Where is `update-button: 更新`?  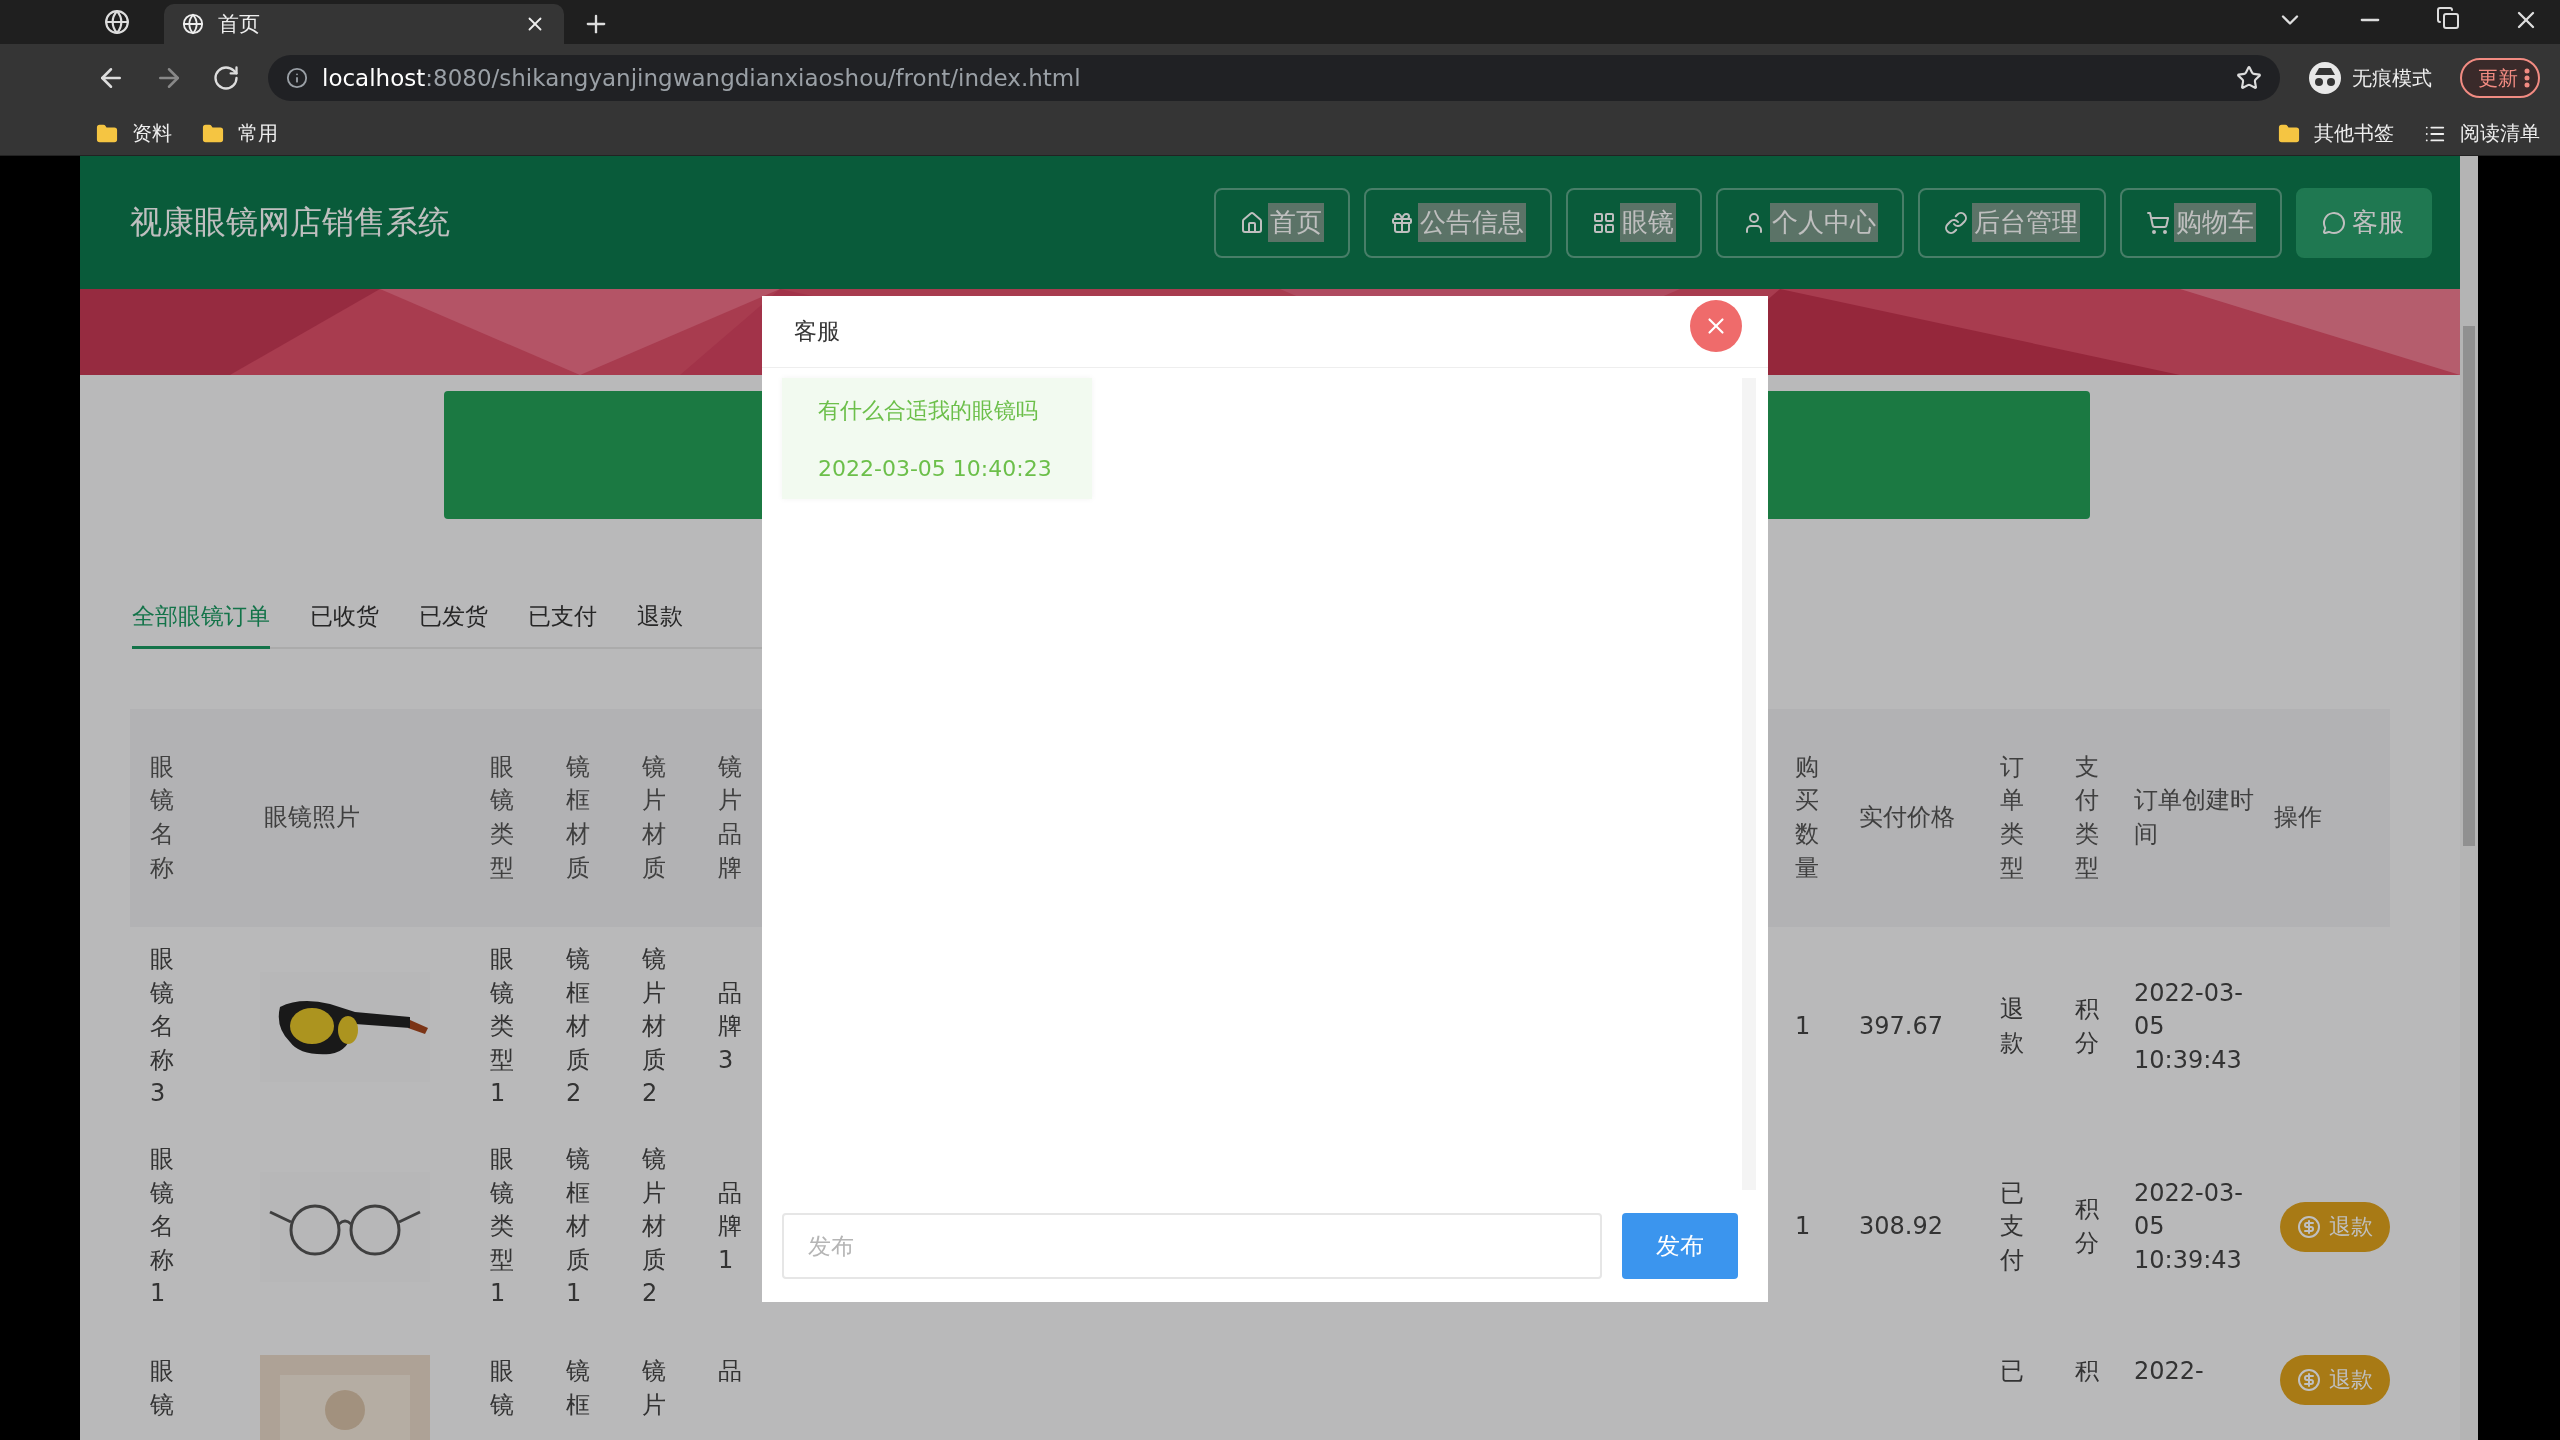
update-button: 更新 is located at coordinates (2500, 78).